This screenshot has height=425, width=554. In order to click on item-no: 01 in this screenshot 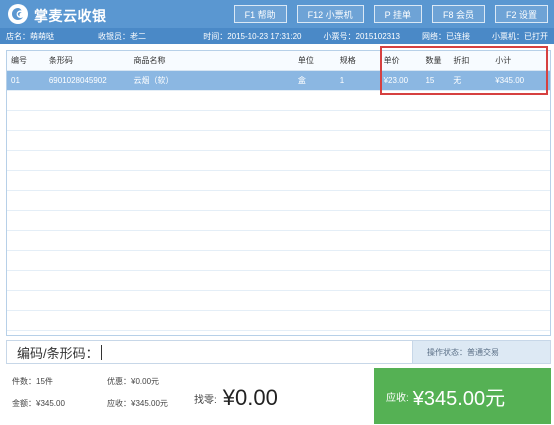, I will do `click(15, 80)`.